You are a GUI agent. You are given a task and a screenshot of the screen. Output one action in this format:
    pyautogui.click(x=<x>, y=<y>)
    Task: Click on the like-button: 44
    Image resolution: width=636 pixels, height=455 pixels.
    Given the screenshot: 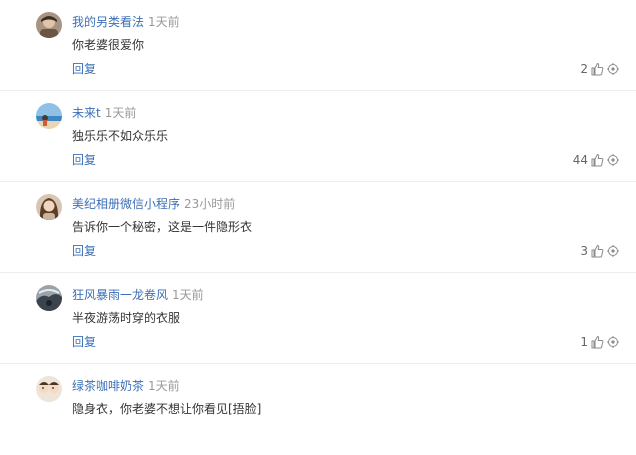 What is the action you would take?
    pyautogui.click(x=596, y=160)
    